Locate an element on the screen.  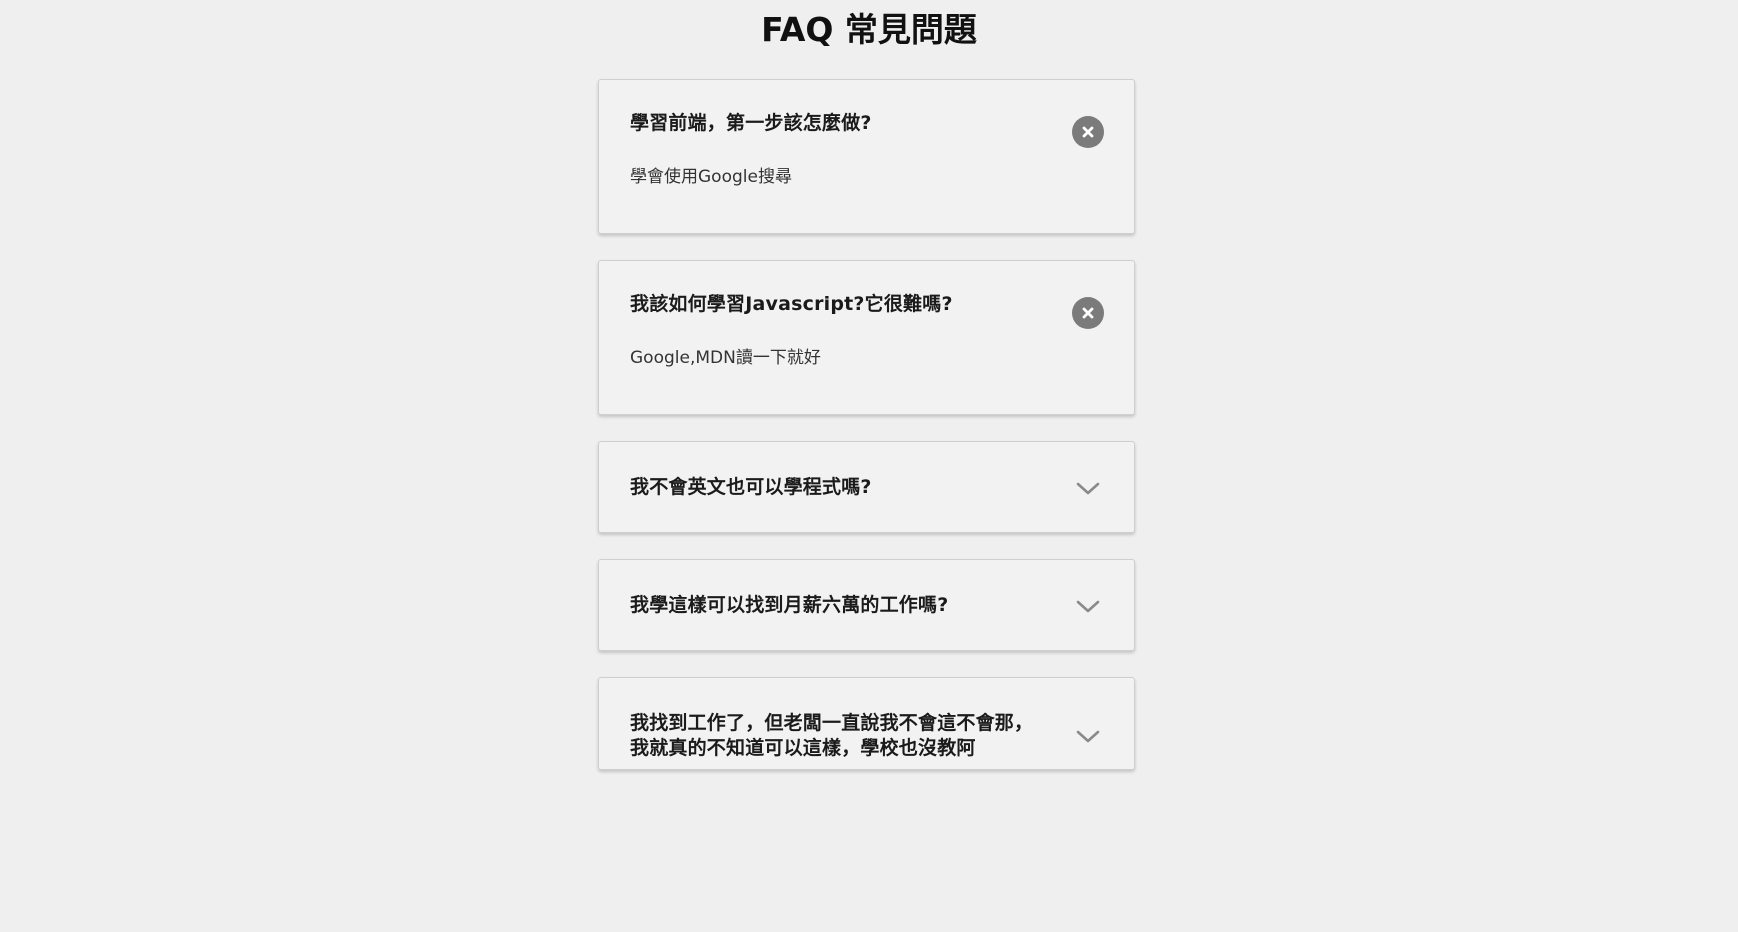
faq-question: 我該如何學習Javascript?它很難嗎? is located at coordinates (791, 304).